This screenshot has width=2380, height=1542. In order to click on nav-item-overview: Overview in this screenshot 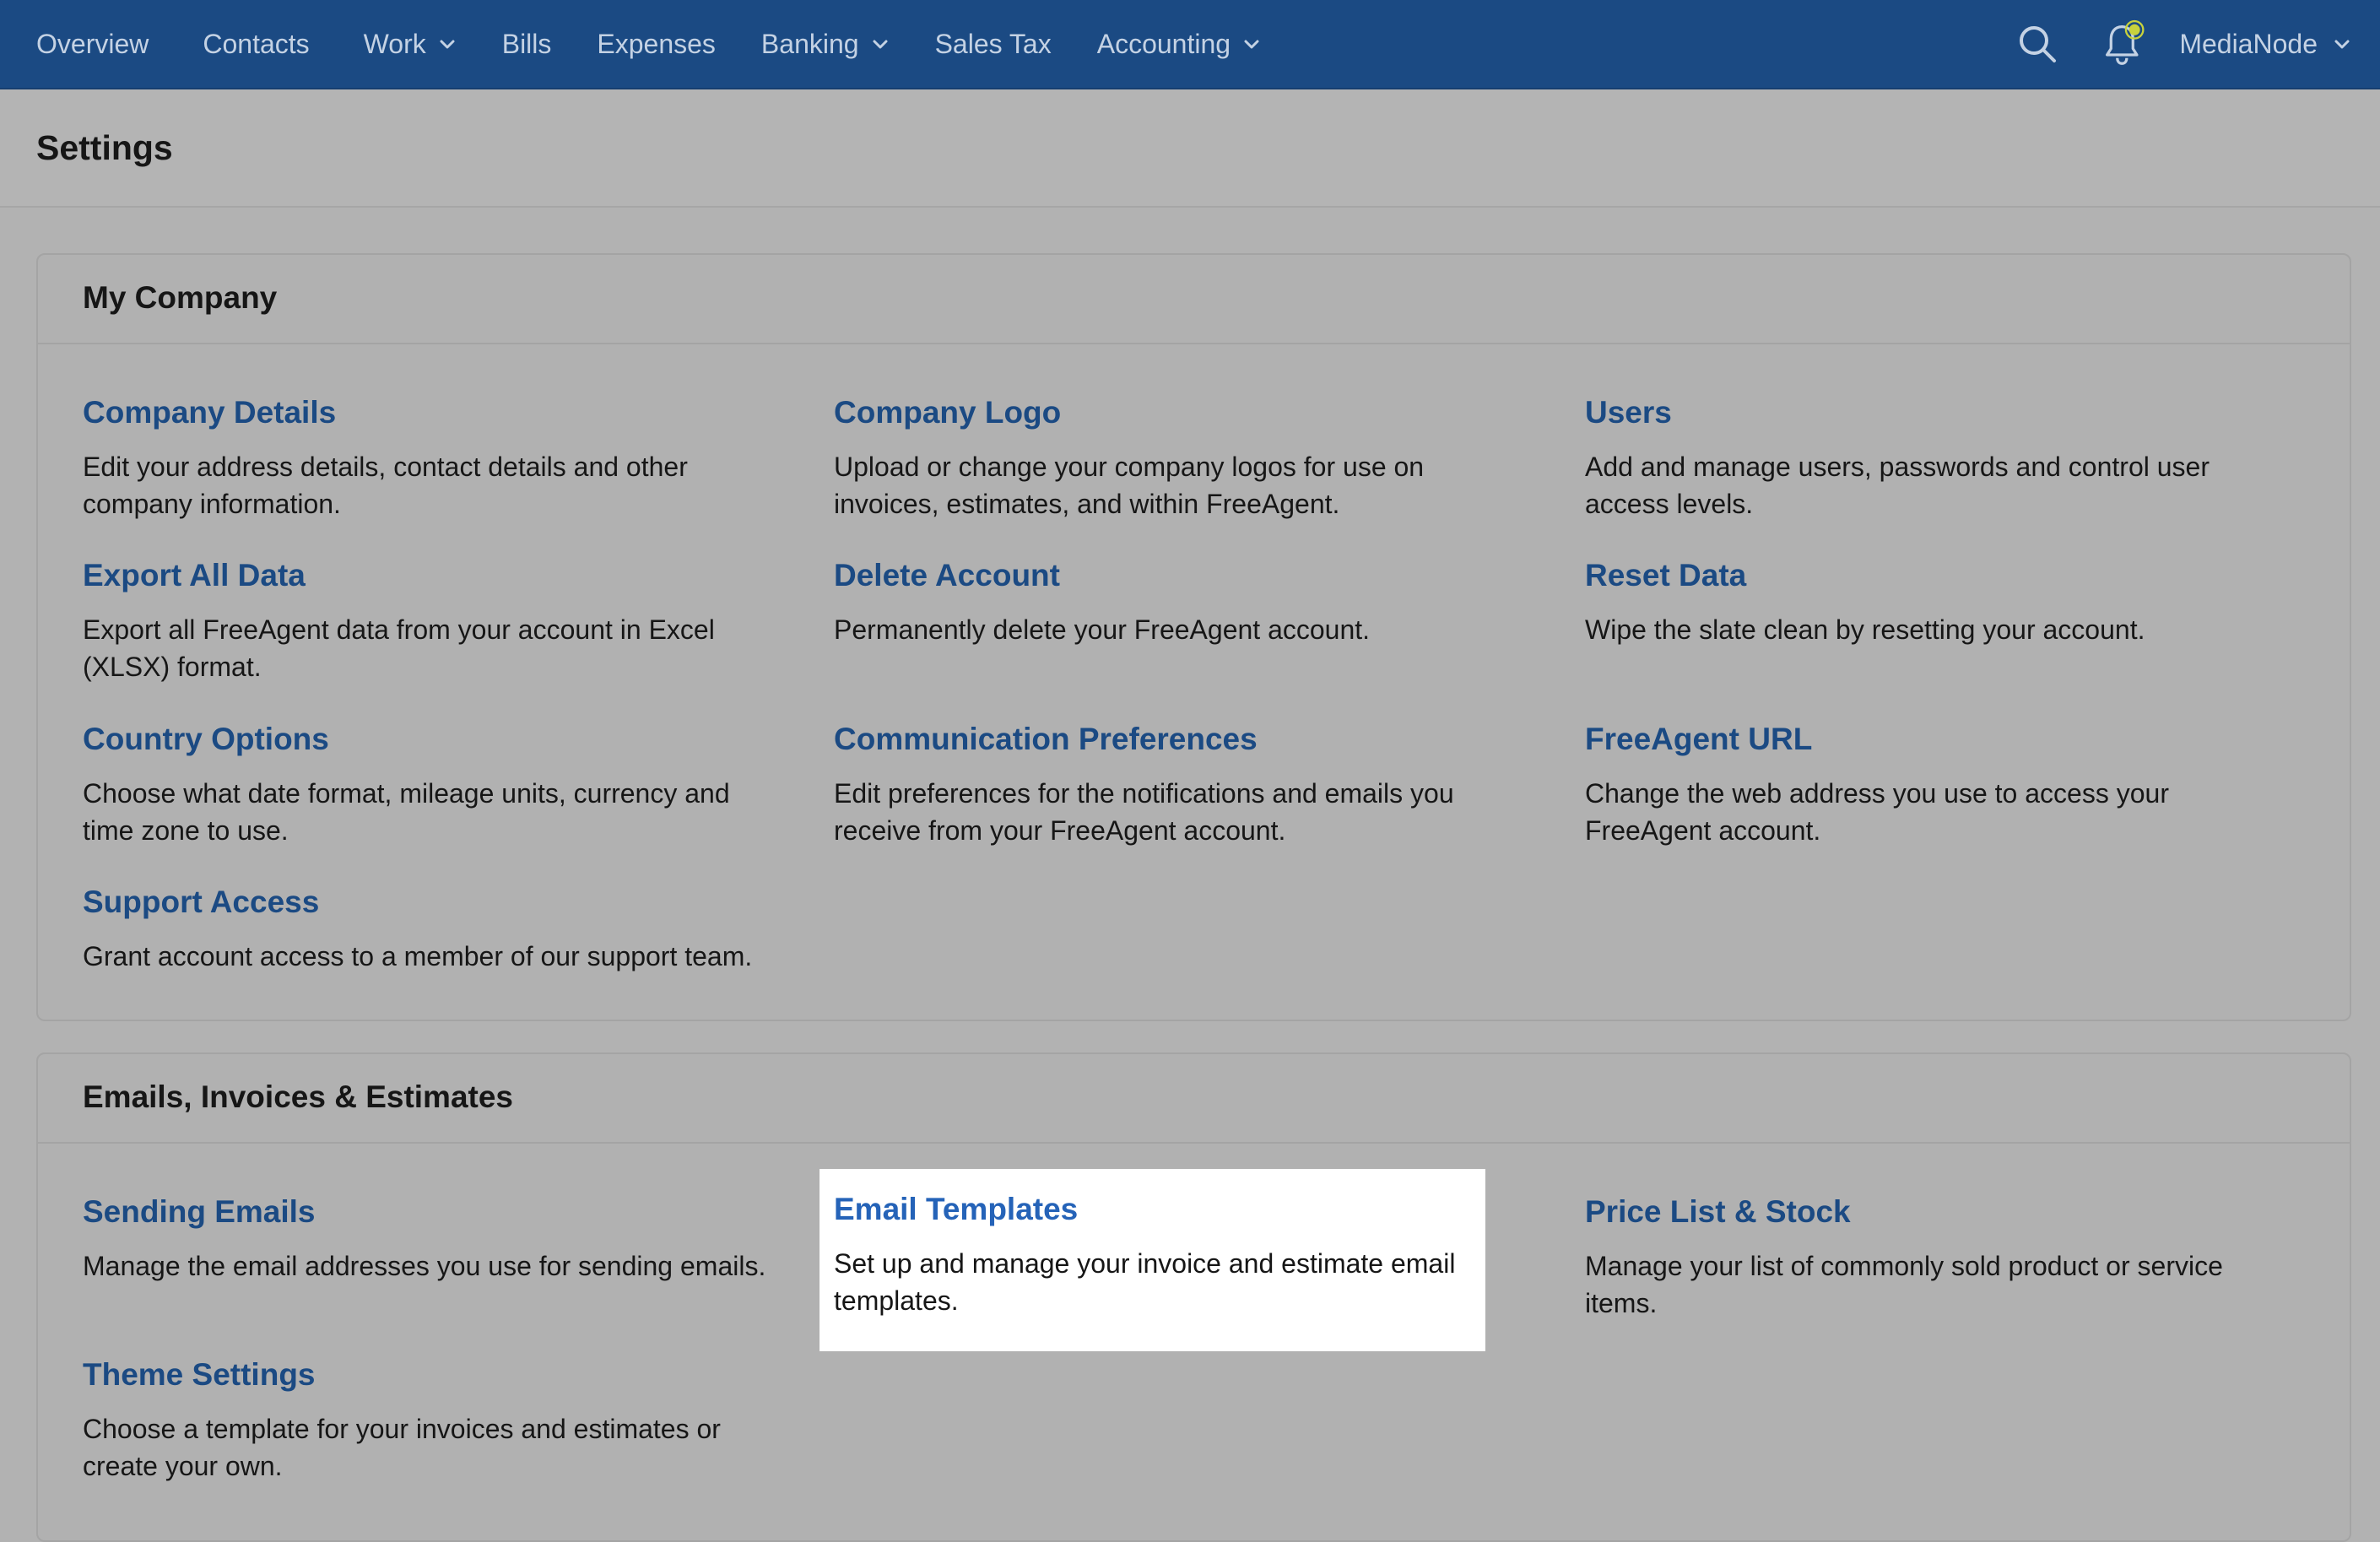, I will do `click(79, 44)`.